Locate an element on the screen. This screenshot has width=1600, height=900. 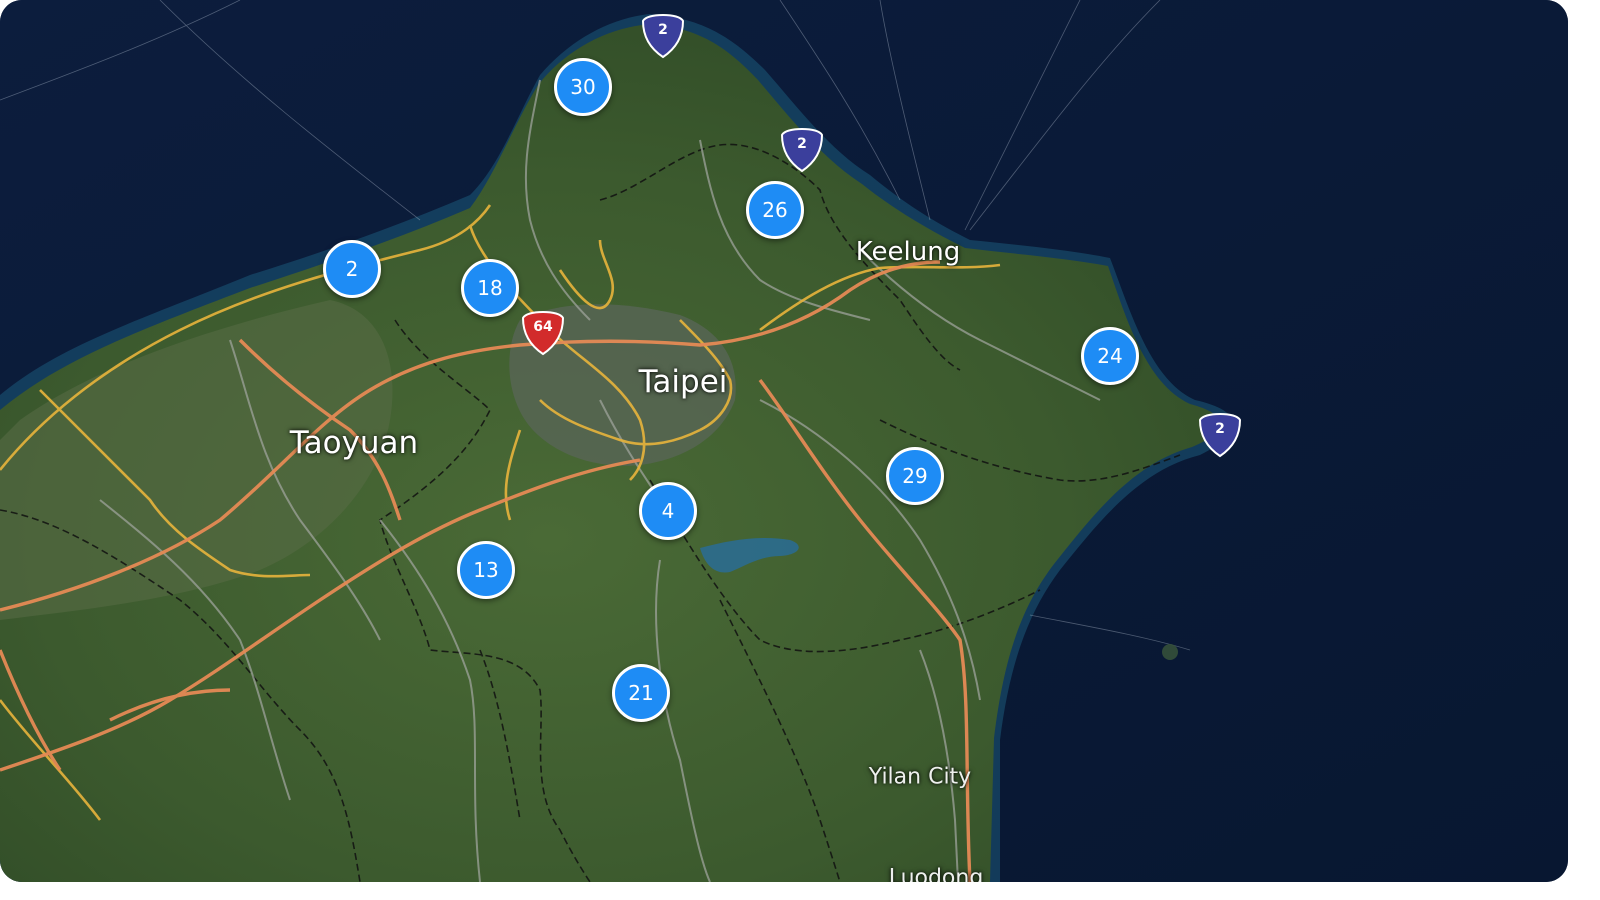
city-label-taipei: Taipei is located at coordinates (683, 382).